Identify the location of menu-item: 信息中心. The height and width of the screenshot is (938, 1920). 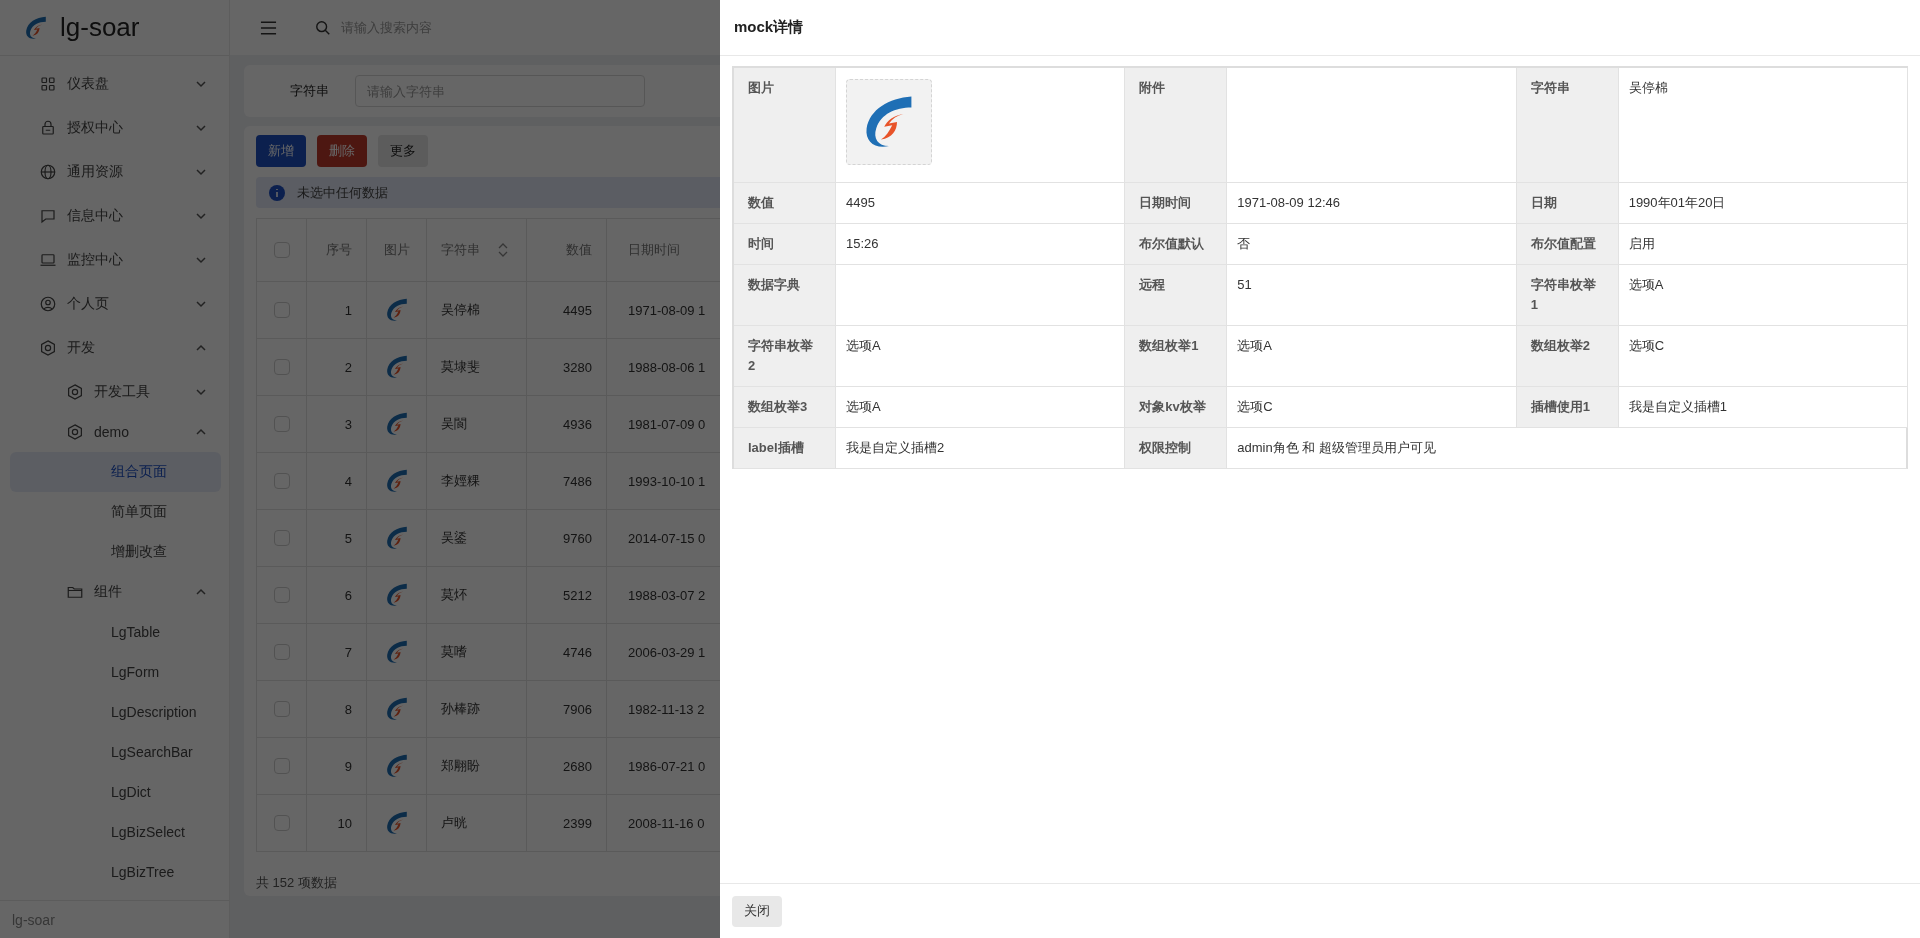
(115, 216).